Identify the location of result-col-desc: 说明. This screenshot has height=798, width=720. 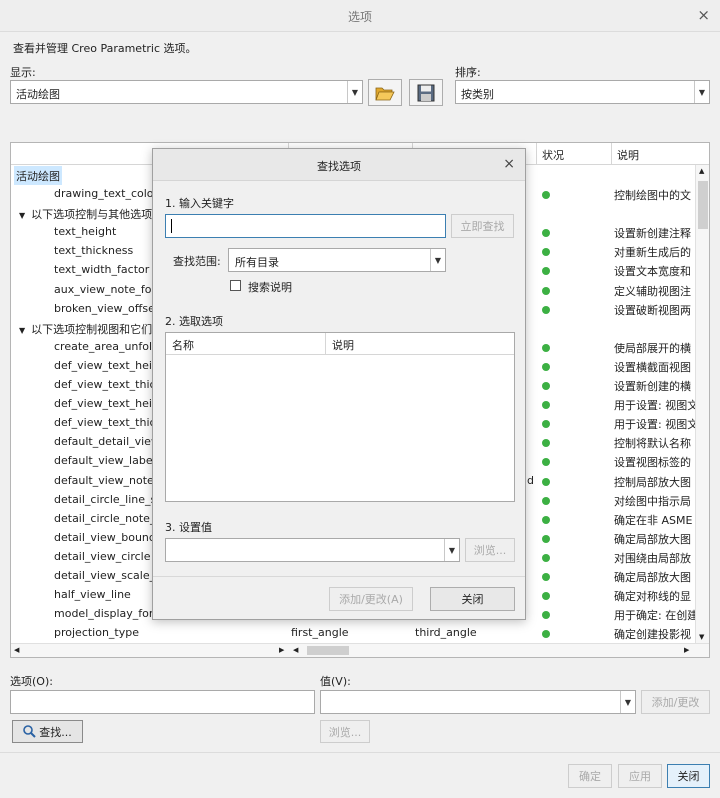
(420, 344).